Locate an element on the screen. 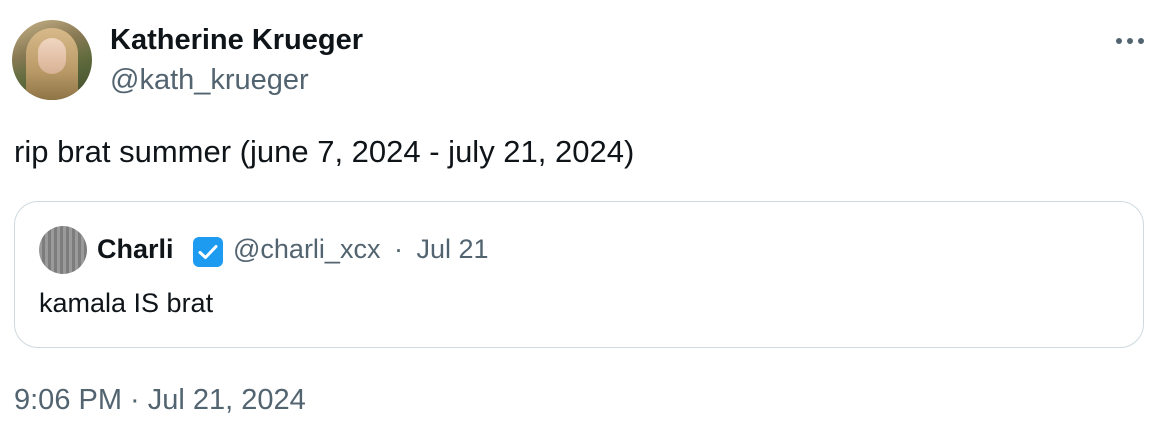 The height and width of the screenshot is (432, 1176). verified-badge-icon is located at coordinates (208, 252).